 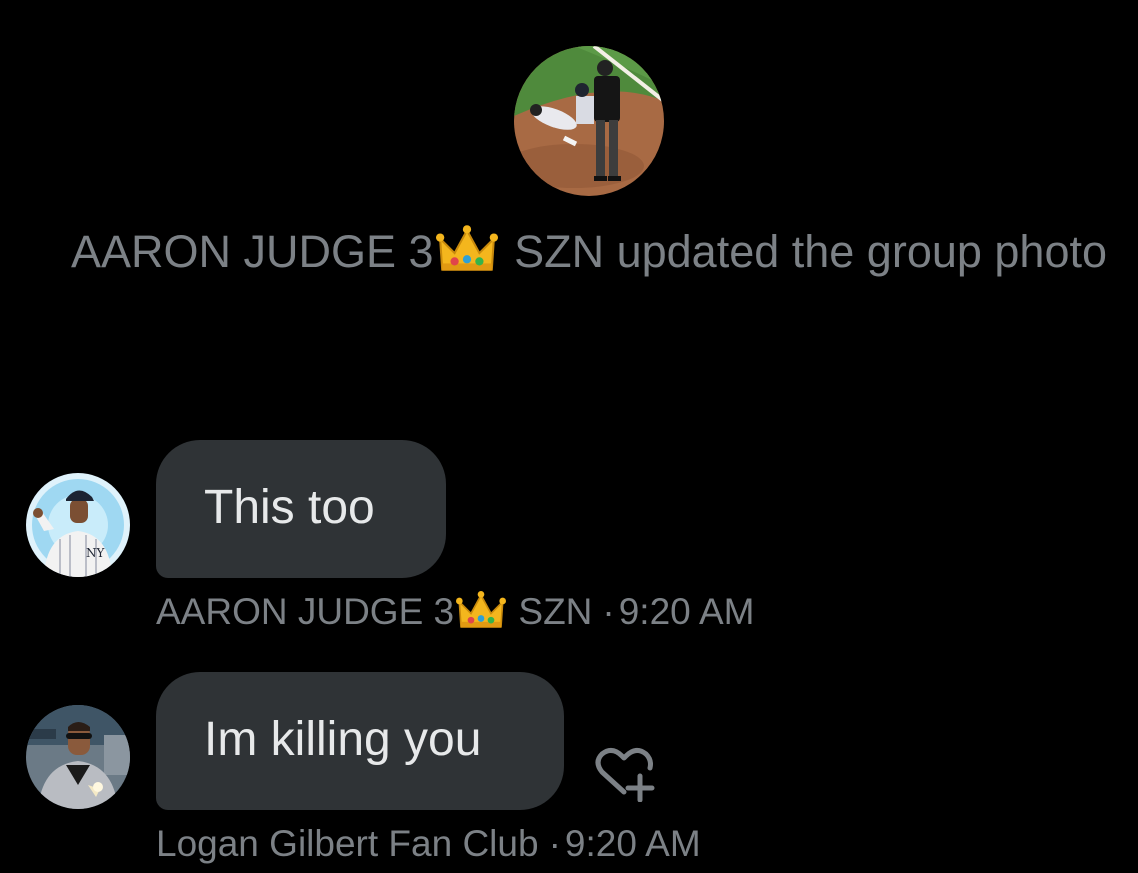 What do you see at coordinates (343, 739) in the screenshot?
I see `message-text: Im killing you` at bounding box center [343, 739].